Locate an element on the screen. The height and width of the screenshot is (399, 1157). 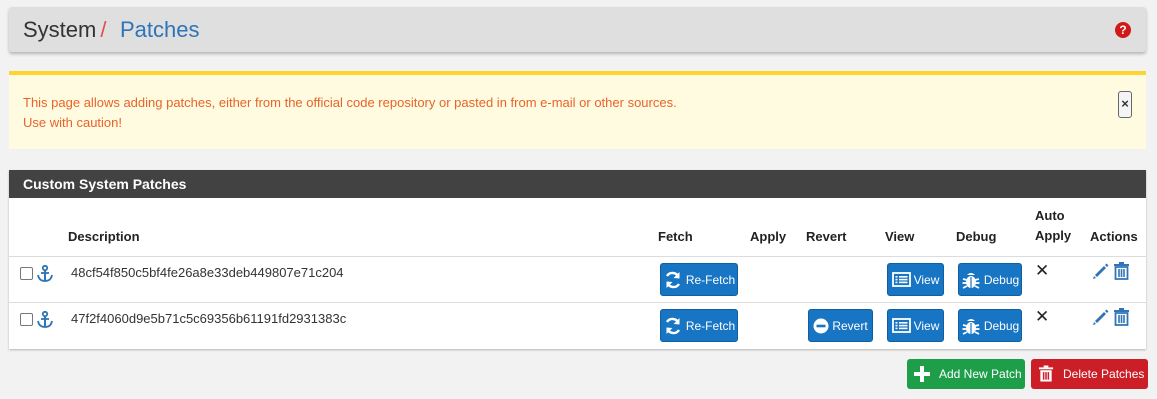
delete-patches-button: Delete Patches is located at coordinates (1089, 374).